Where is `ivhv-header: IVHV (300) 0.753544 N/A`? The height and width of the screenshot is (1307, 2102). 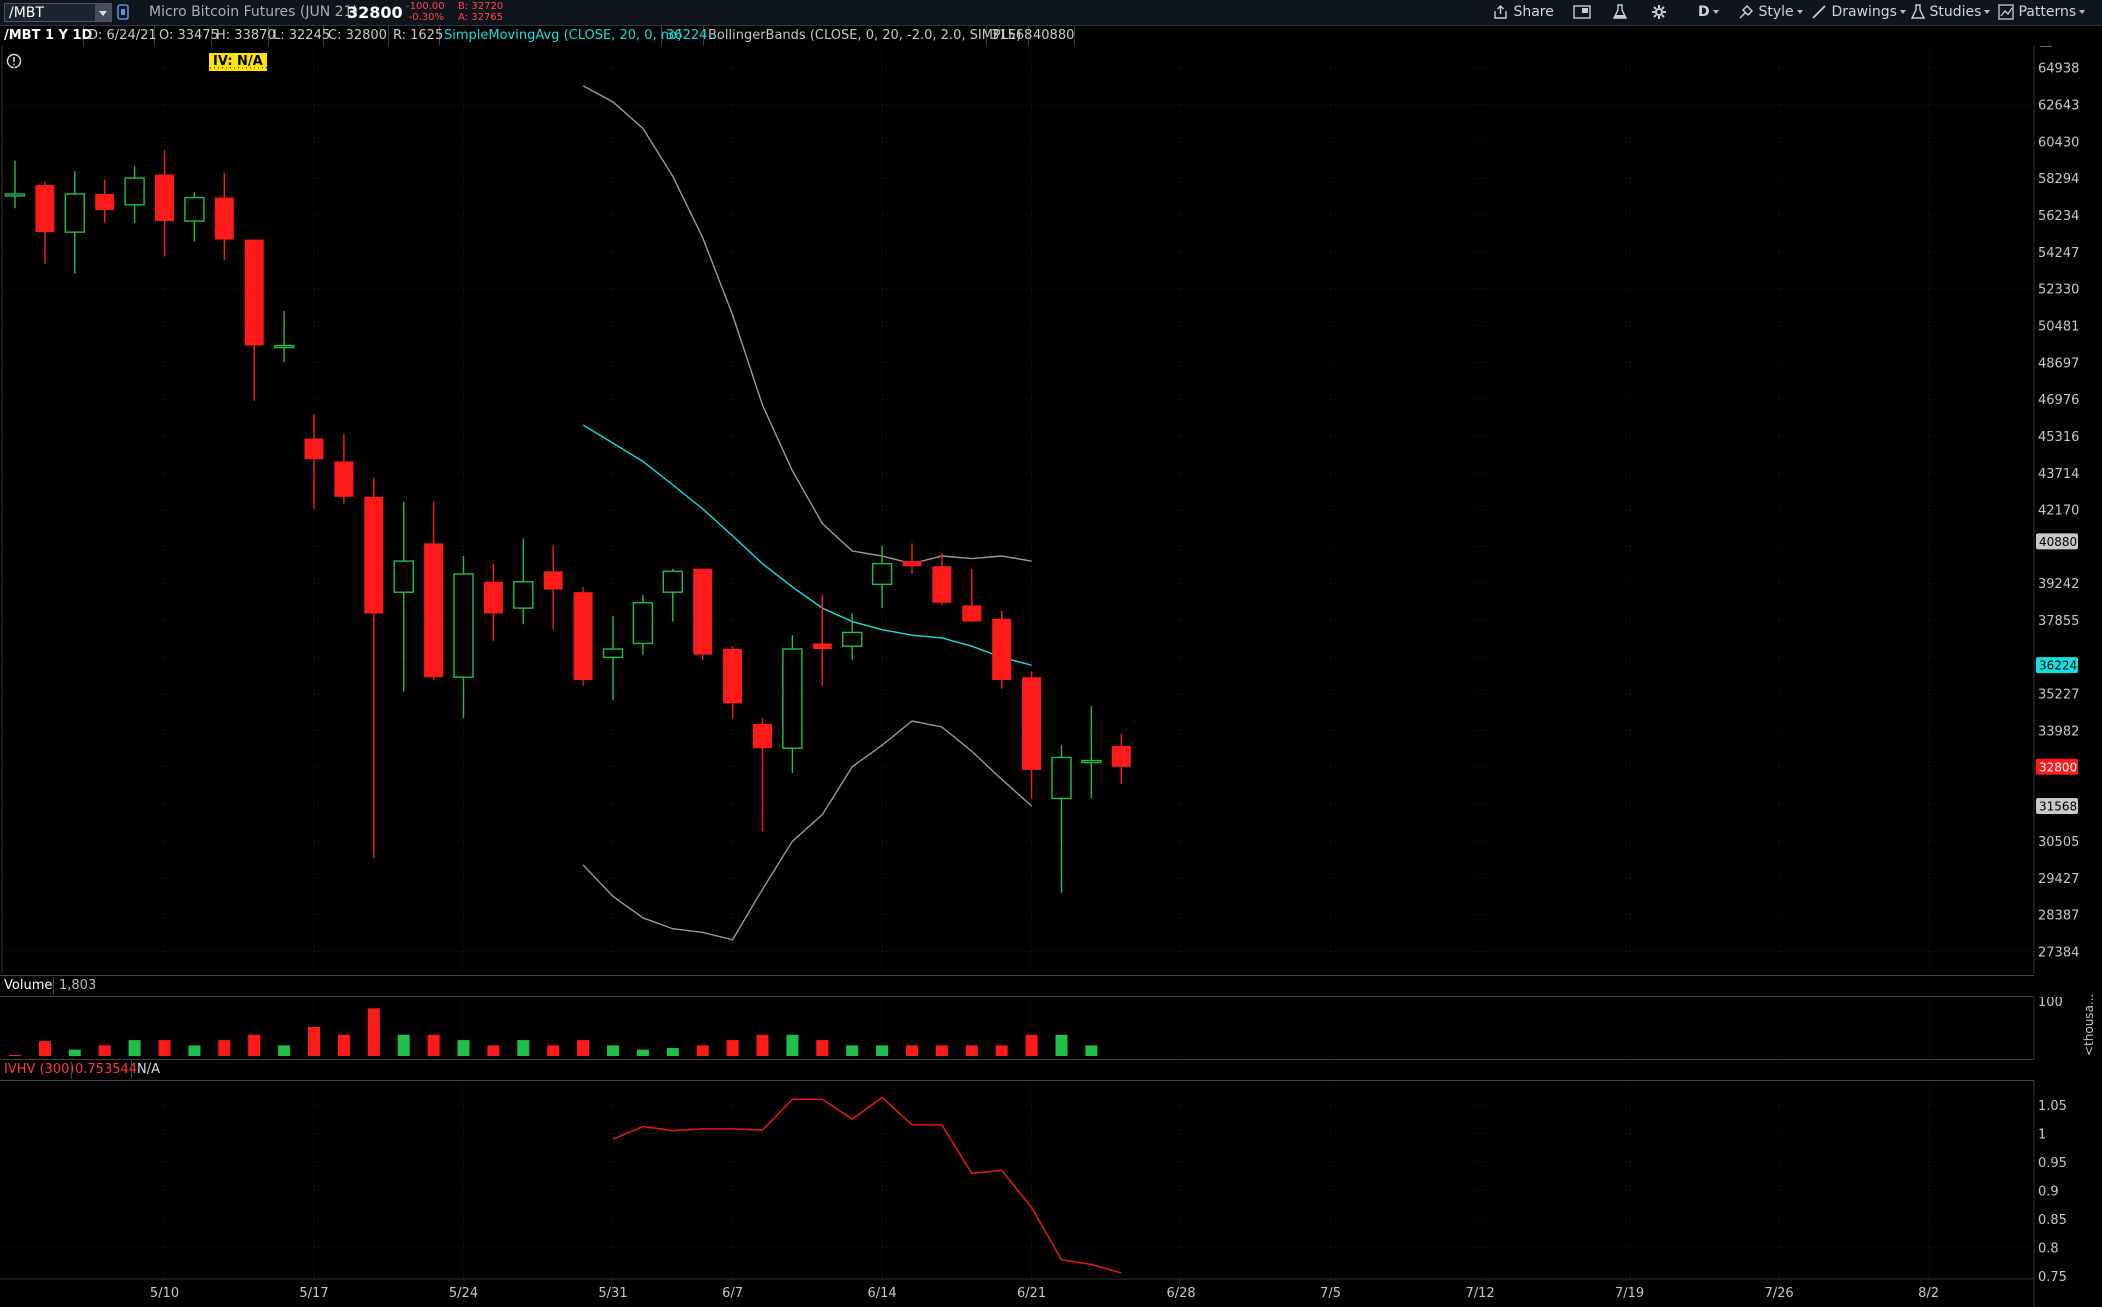
ivhv-header: IVHV (300) 0.753544 N/A is located at coordinates (1017, 1070).